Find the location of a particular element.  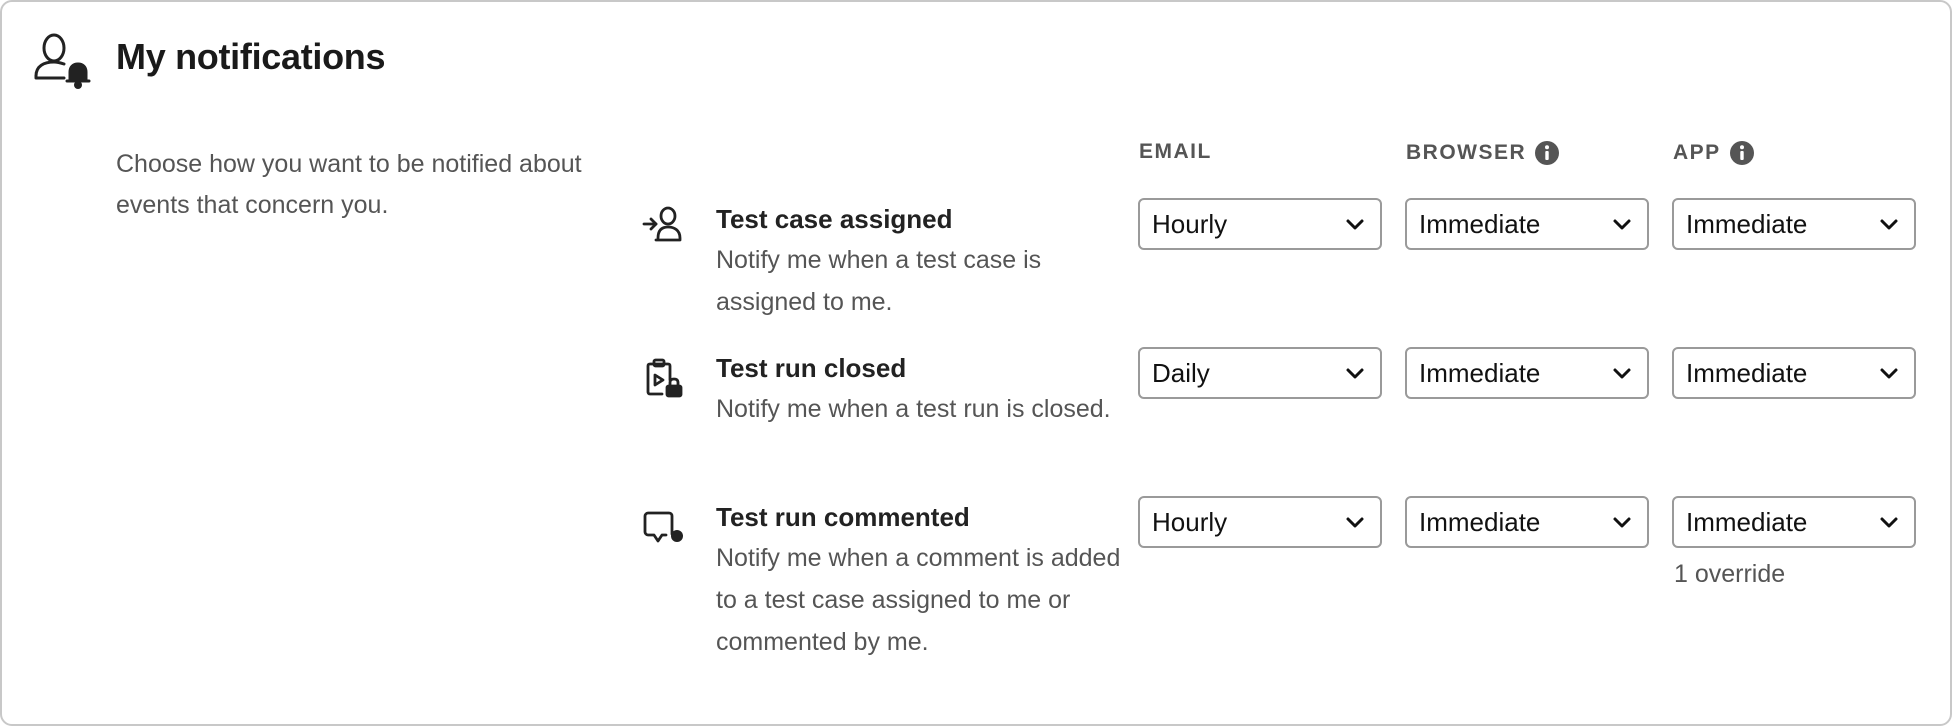

comment-dot-icon is located at coordinates (663, 527).